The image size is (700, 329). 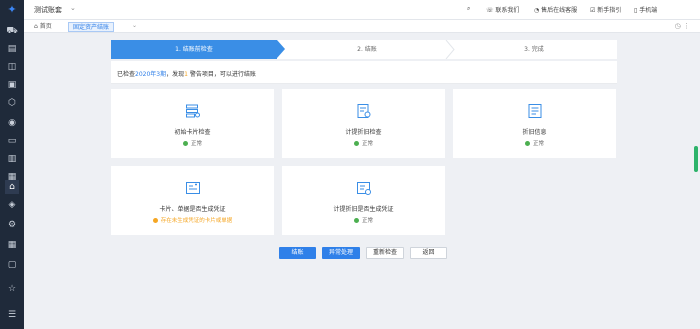 What do you see at coordinates (363, 200) in the screenshot?
I see `check-card-voucher-depreciation: 计提折旧是否生成凭证 正常` at bounding box center [363, 200].